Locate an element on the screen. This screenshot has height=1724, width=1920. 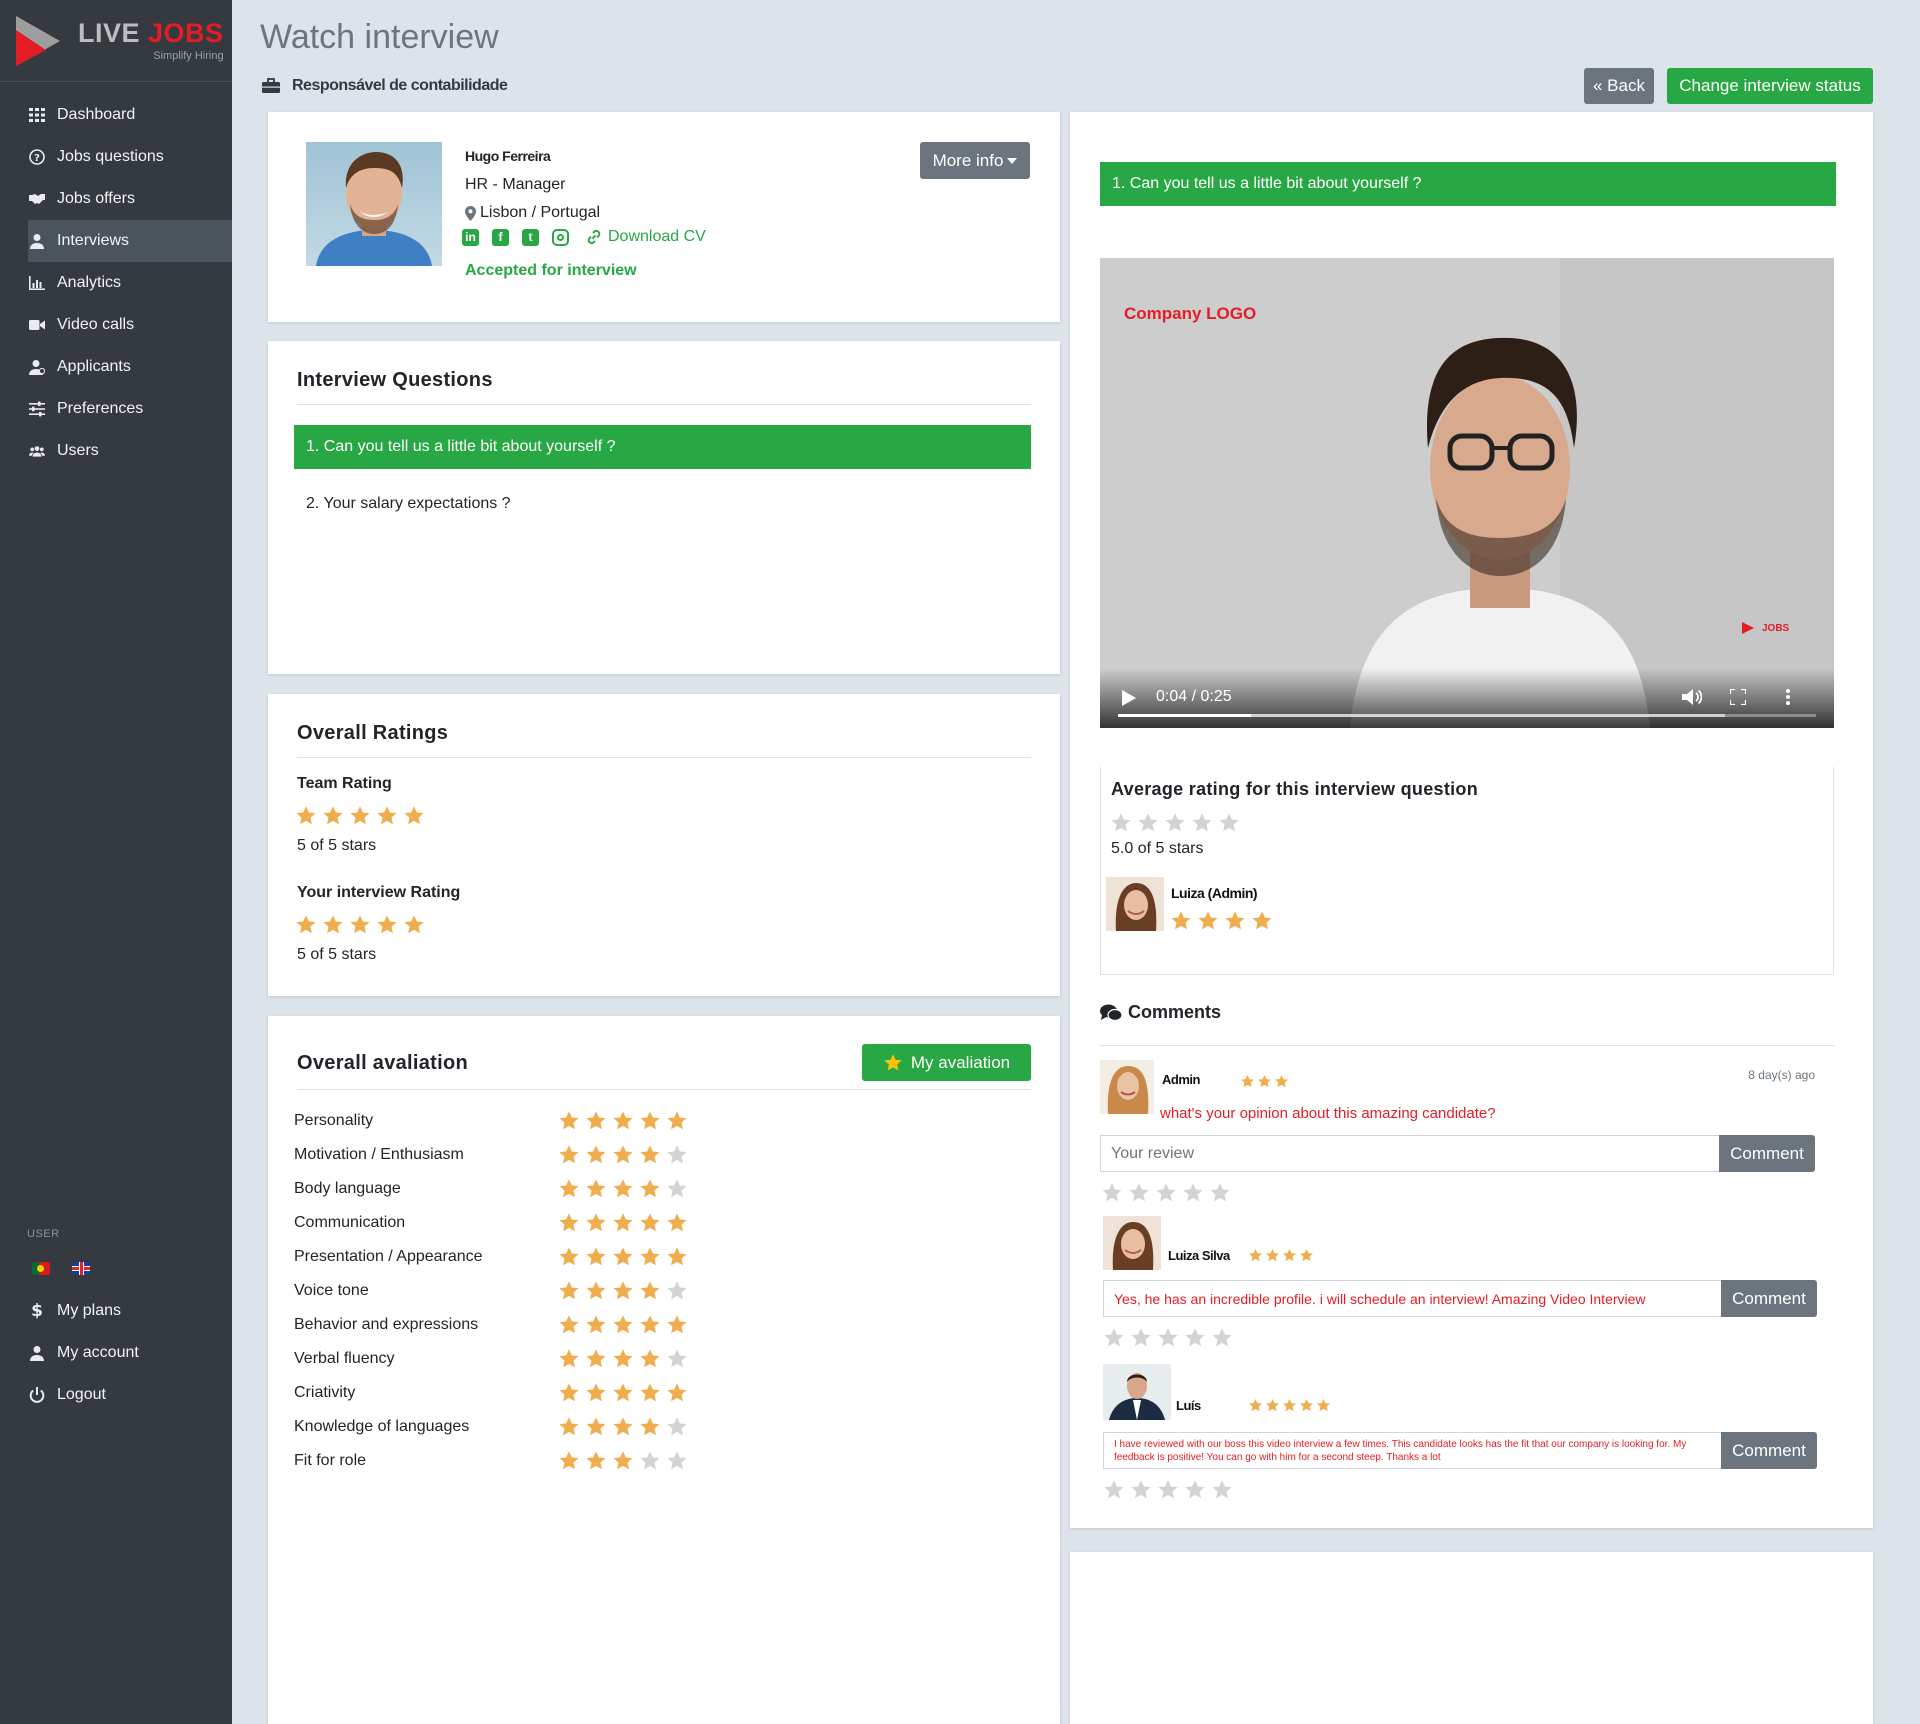
my-avaliation-button: My avaliation is located at coordinates (946, 1062).